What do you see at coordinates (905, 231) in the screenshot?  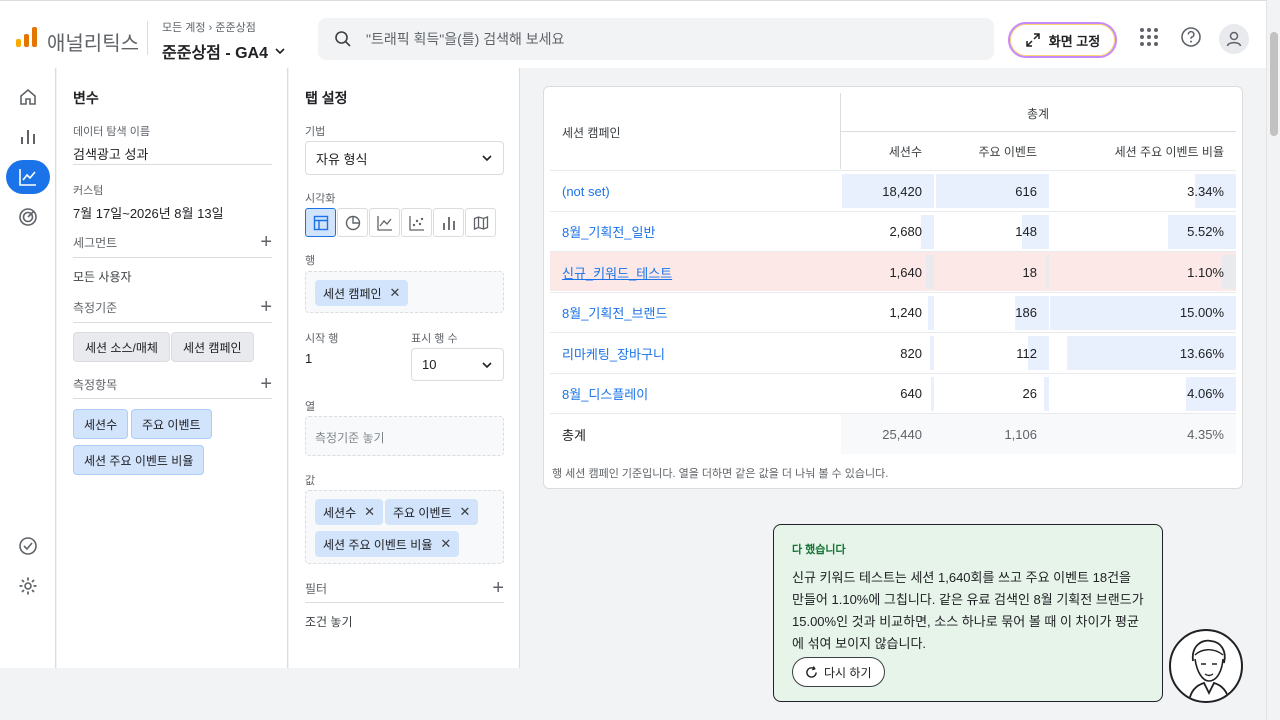 I see `sessions-value: 2,680` at bounding box center [905, 231].